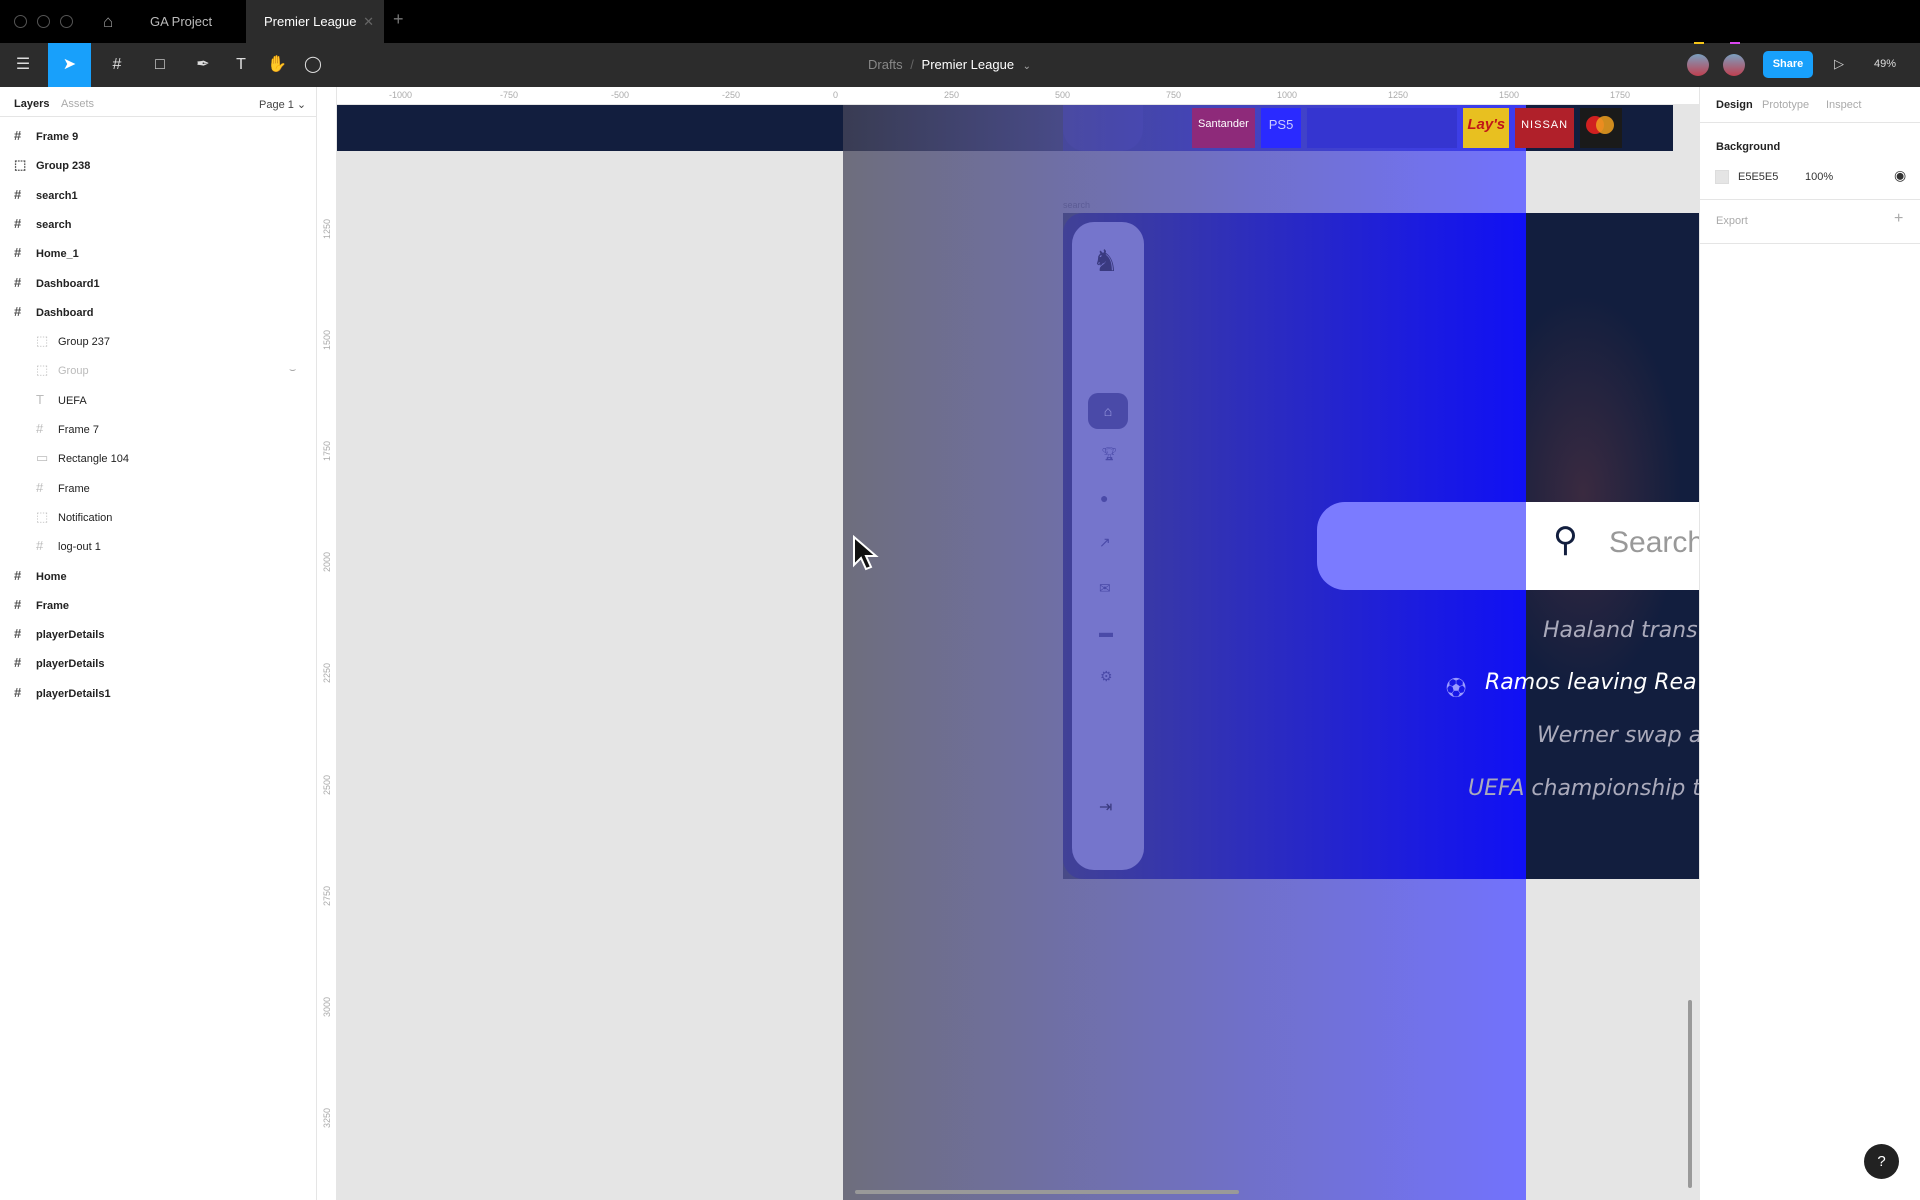  Describe the element at coordinates (69, 65) in the screenshot. I see `move-tool-icon: ➤` at that location.